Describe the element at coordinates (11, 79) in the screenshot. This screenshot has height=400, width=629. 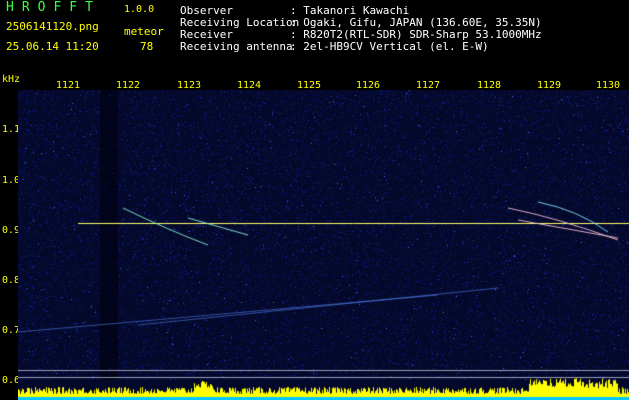
I see `y-axis-unit: kHz` at that location.